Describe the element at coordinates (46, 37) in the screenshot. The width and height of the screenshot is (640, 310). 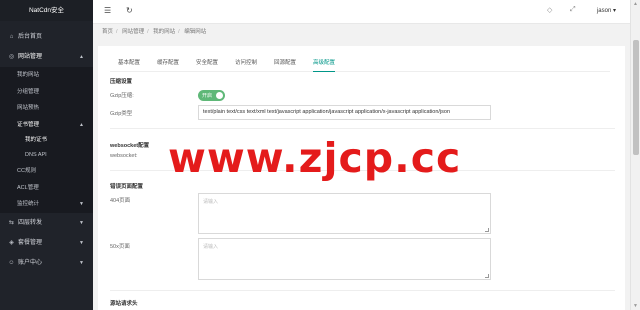
I see `sidebar-item-home: ⌂ 后台首页` at that location.